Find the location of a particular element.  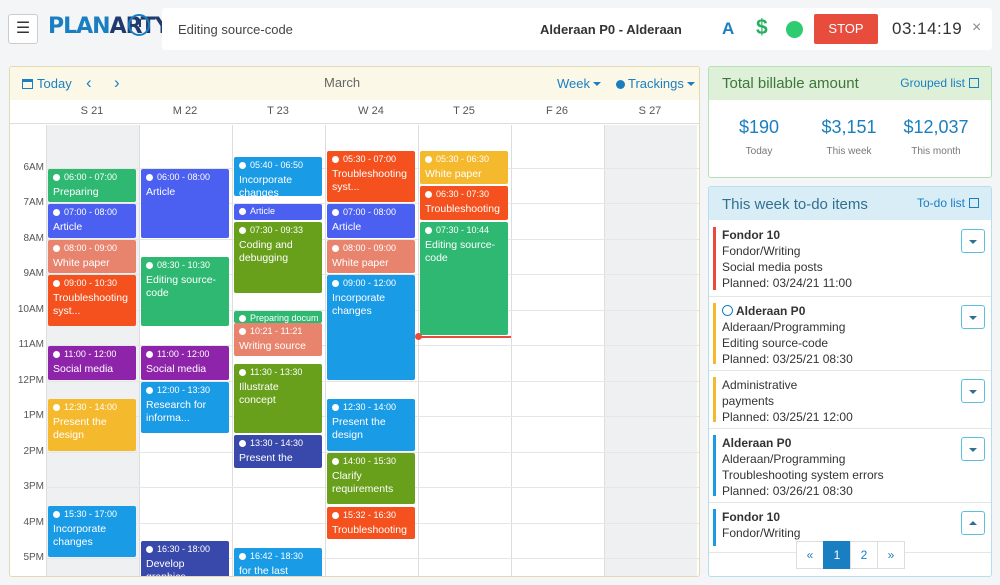

trackings-dropdown: Trackings is located at coordinates (655, 83).